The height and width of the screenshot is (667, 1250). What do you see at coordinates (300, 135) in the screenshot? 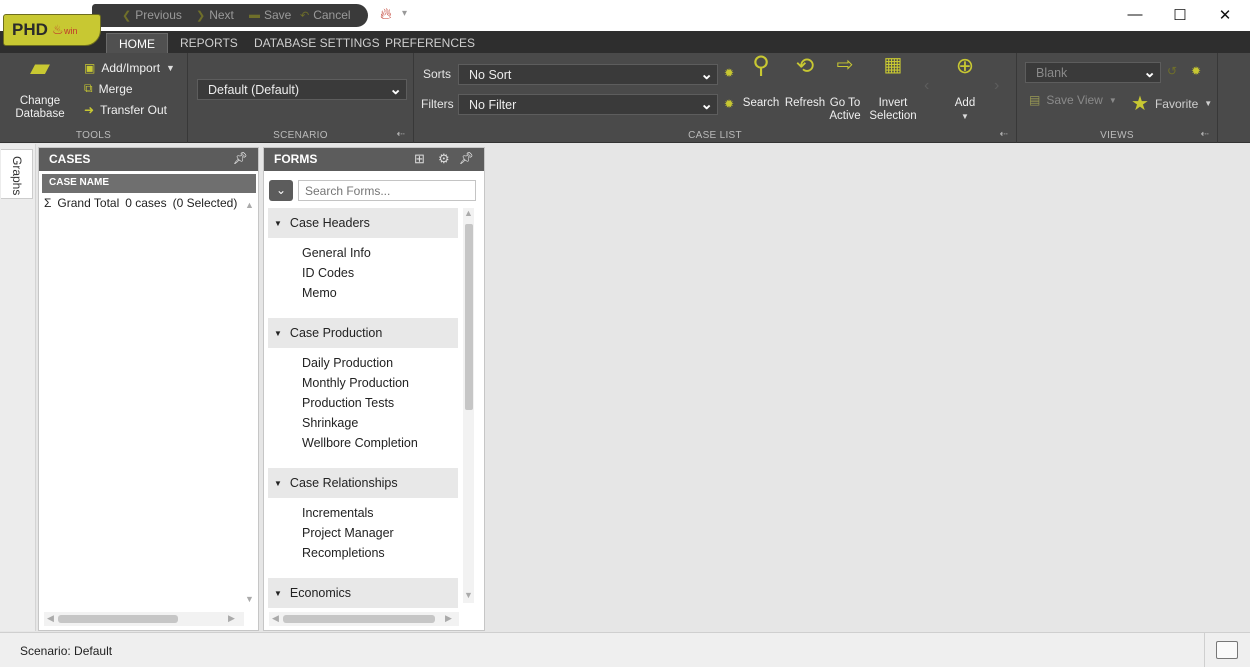
I see `scenario-group-label: SCENARIO` at bounding box center [300, 135].